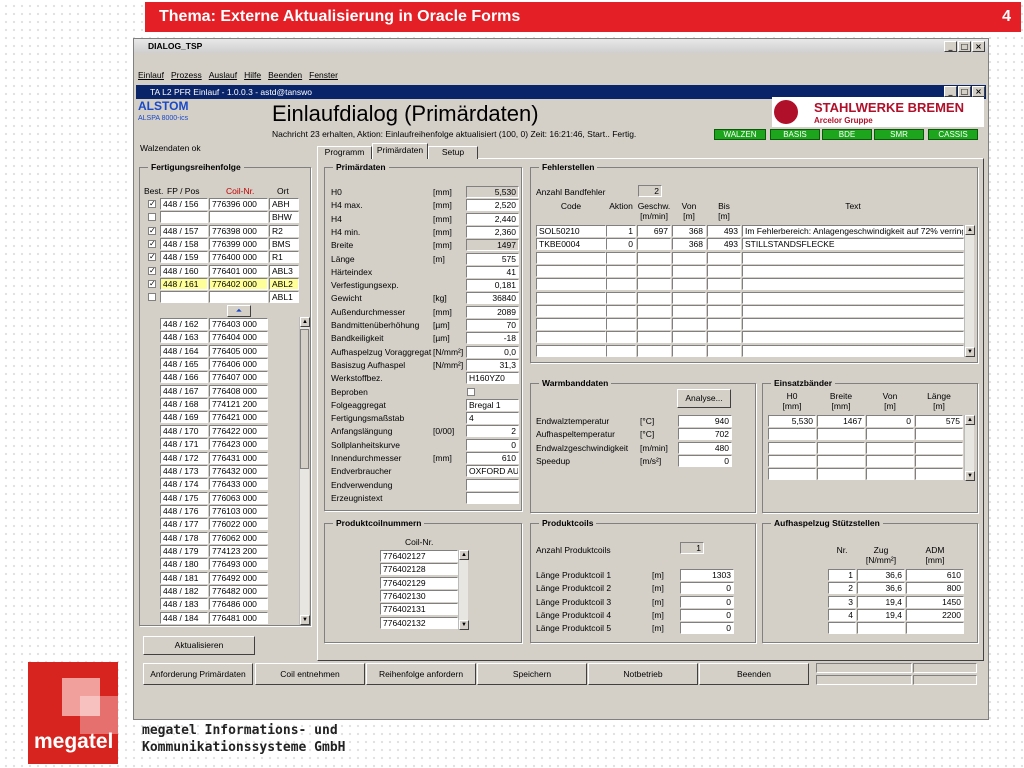  Describe the element at coordinates (184, 510) in the screenshot. I see `list-fp-pos: 448 / 176` at that location.